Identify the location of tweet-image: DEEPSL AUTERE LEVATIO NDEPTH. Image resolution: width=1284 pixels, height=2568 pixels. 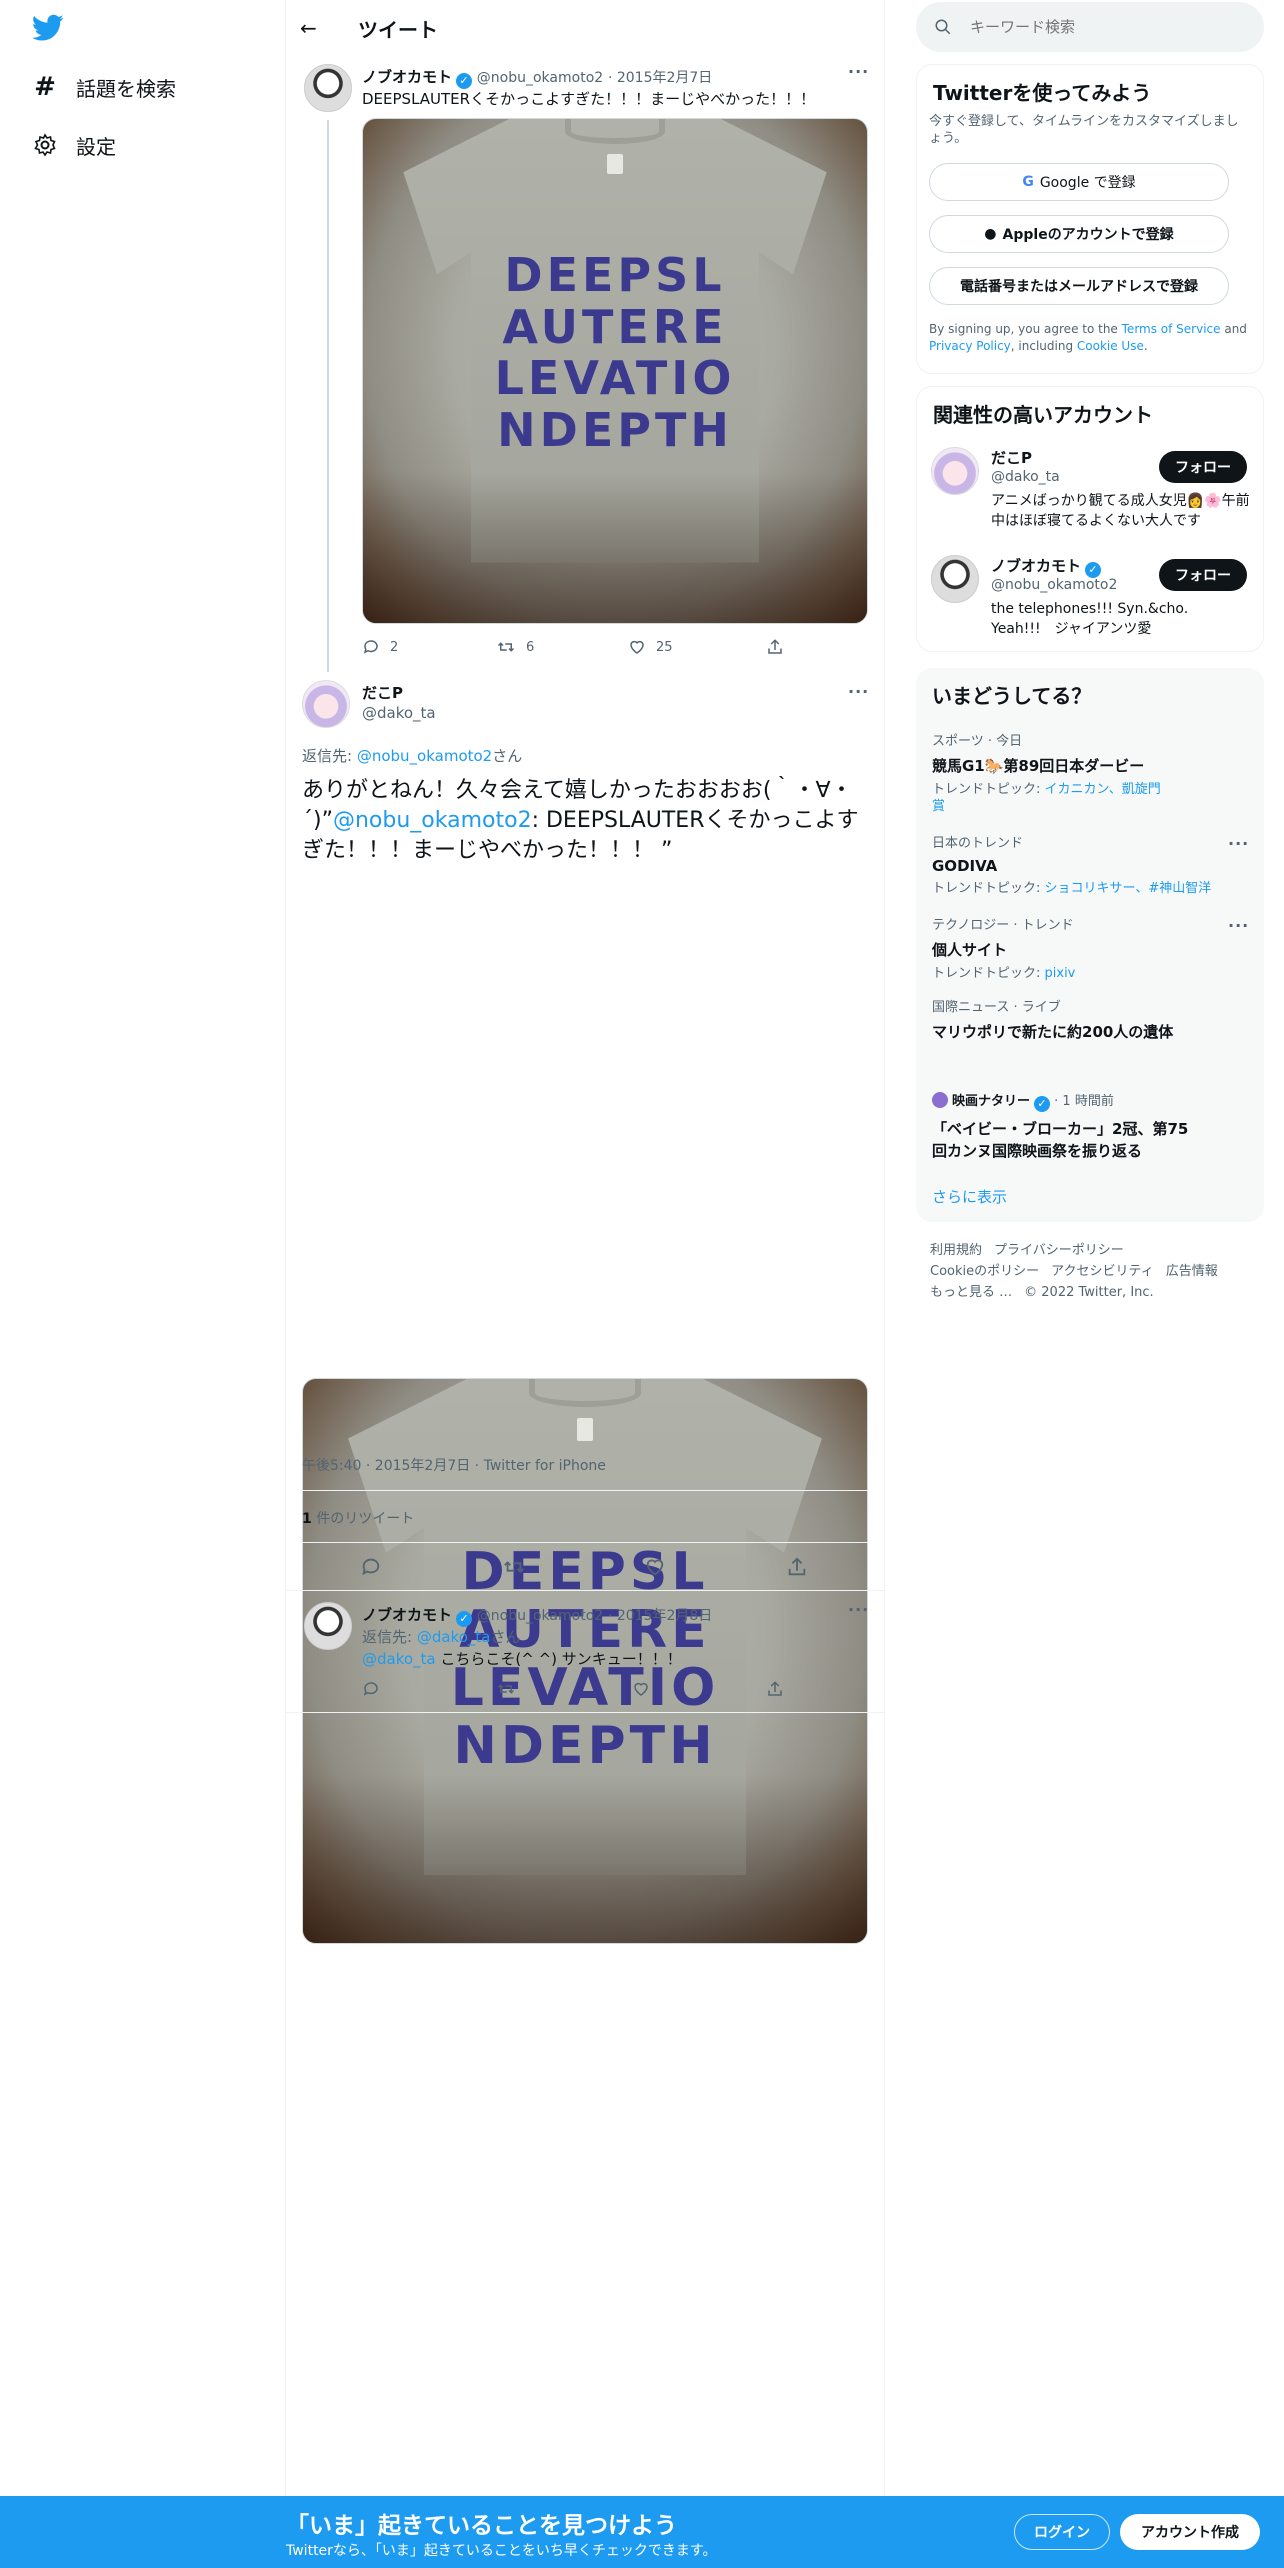
(615, 371).